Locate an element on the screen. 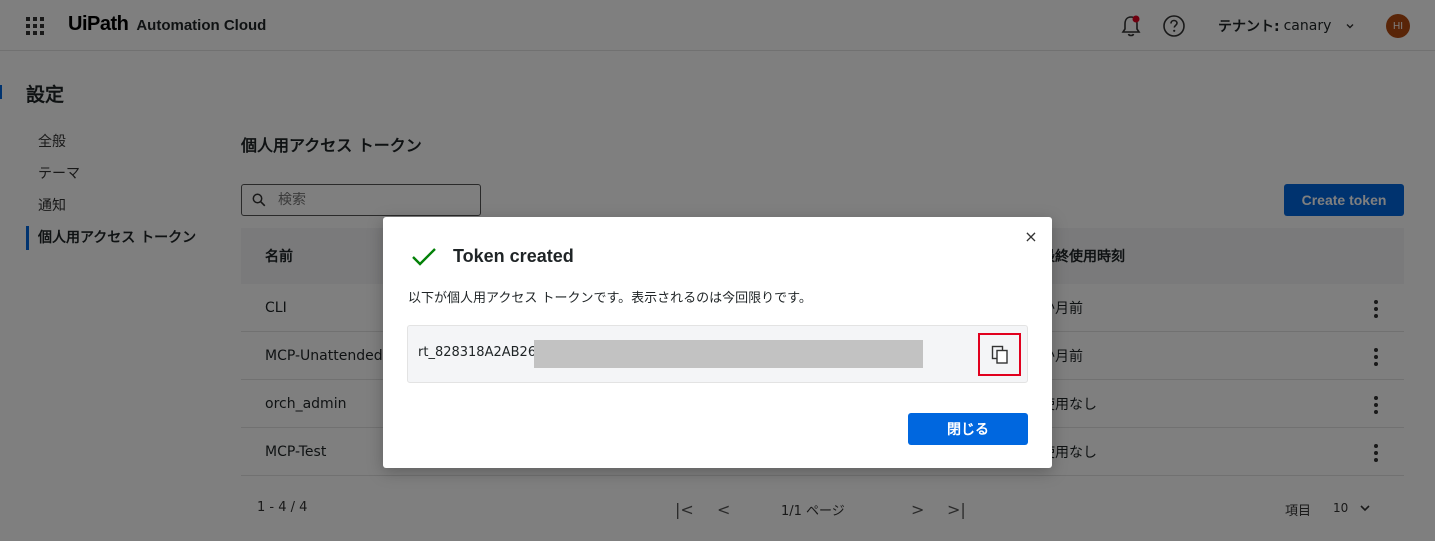 Image resolution: width=1435 pixels, height=541 pixels. close-icon: × is located at coordinates (1031, 237).